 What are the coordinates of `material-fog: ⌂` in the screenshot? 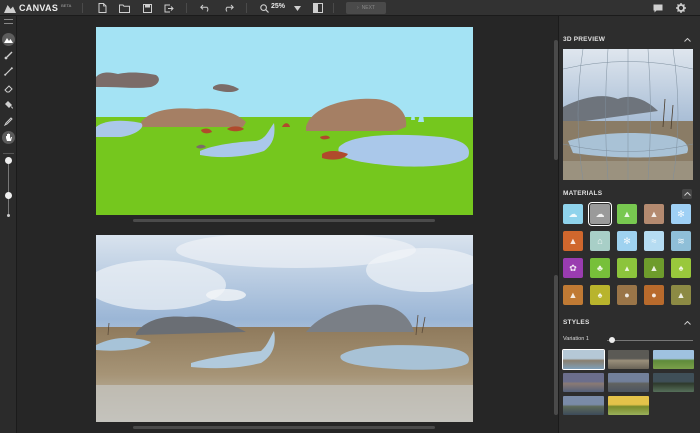 It's located at (600, 241).